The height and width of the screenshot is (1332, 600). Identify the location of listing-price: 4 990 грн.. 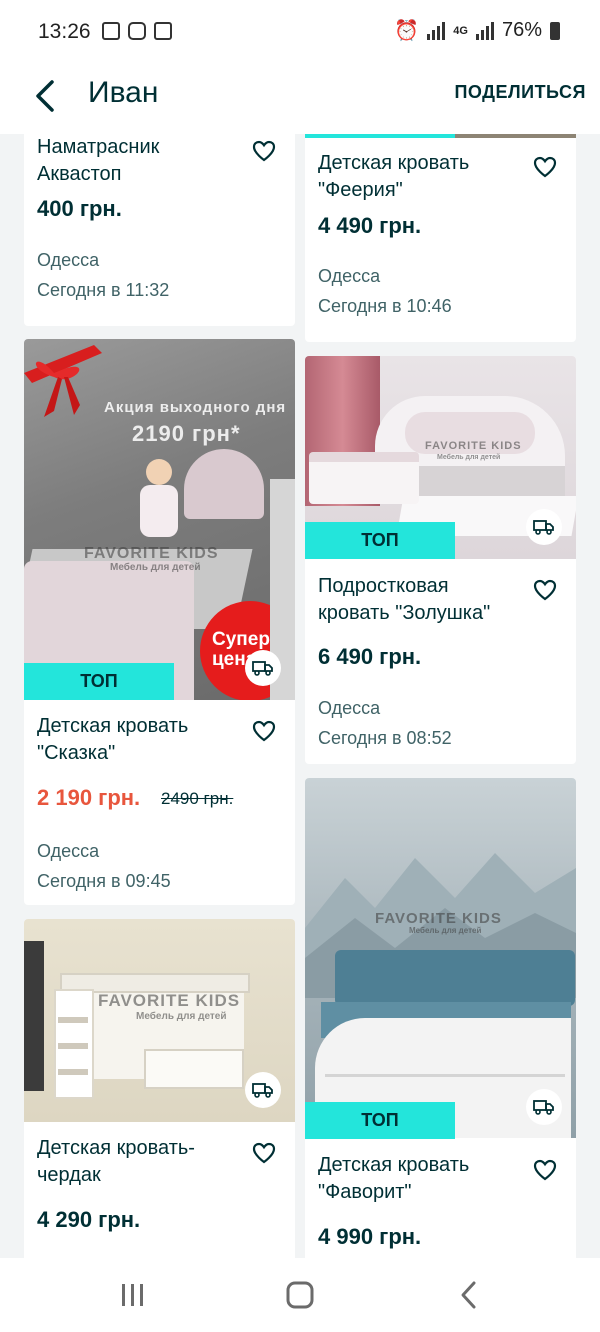
(370, 1236).